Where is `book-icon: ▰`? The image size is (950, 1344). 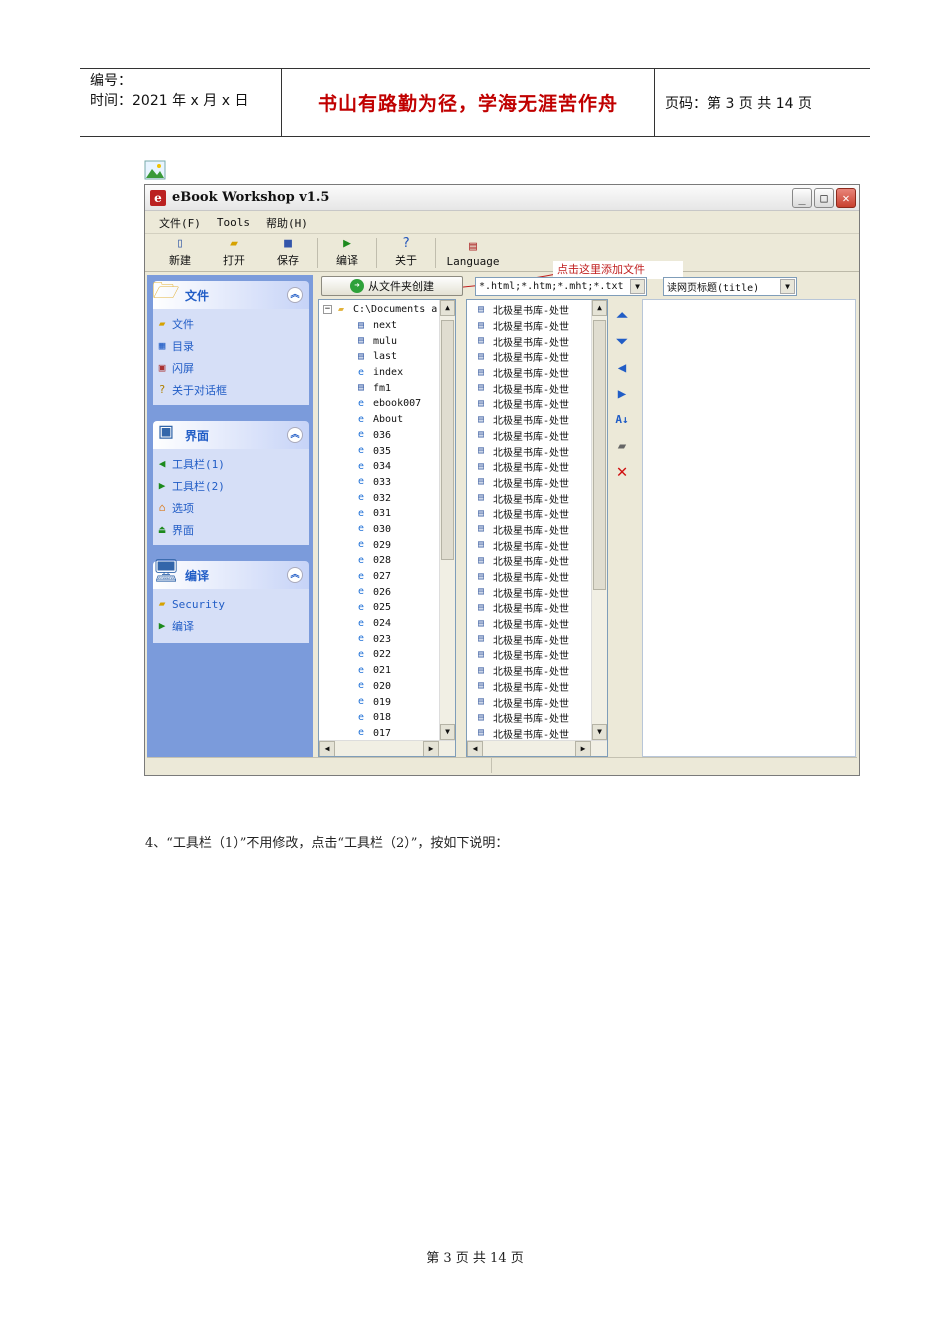
book-icon: ▰ is located at coordinates (622, 446).